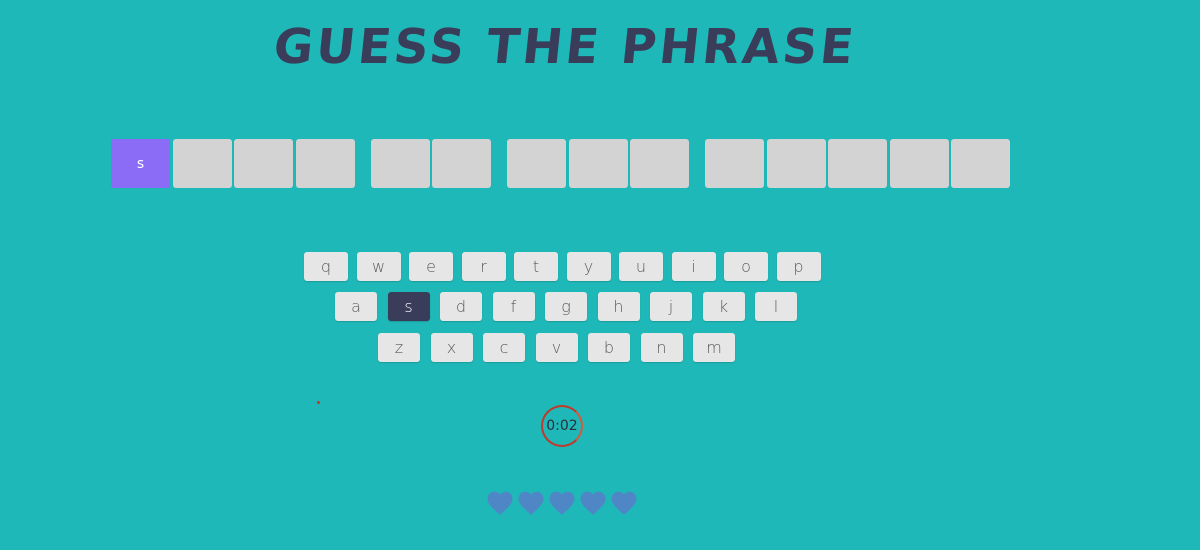 This screenshot has width=1200, height=550. I want to click on key-j: j, so click(671, 306).